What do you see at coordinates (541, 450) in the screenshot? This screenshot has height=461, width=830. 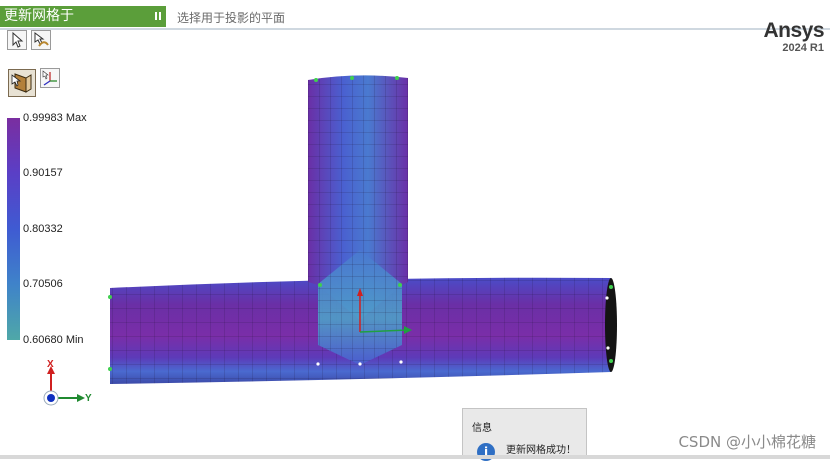 I see `message-text: 更新网格成功！` at bounding box center [541, 450].